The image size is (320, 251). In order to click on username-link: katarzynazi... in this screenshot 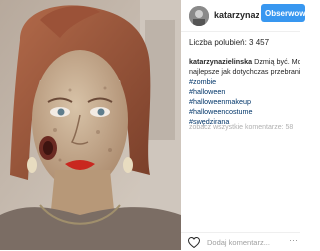, I will do `click(236, 15)`.